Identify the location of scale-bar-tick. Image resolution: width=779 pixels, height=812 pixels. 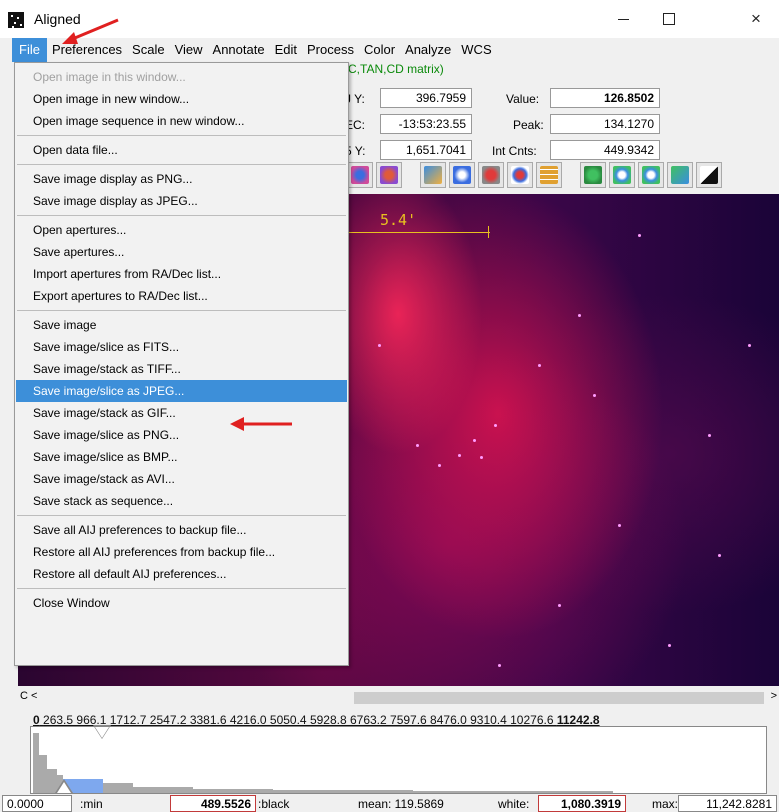
(488, 232).